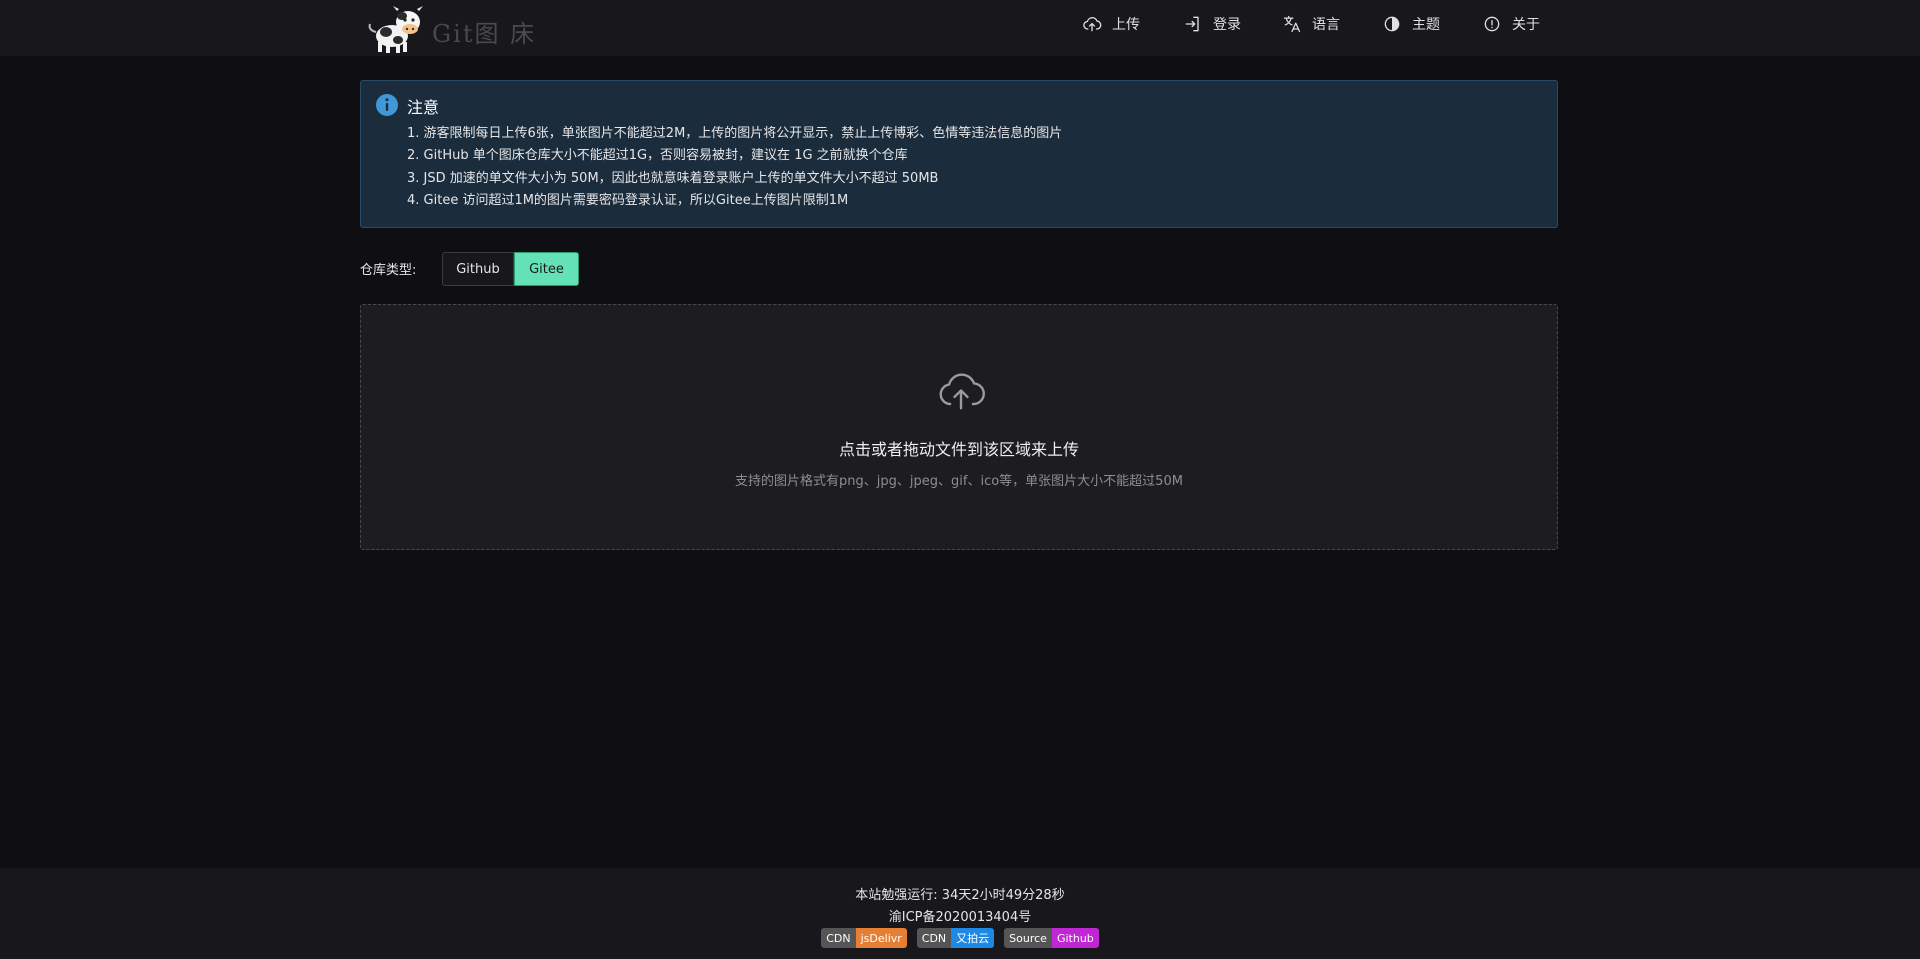  I want to click on top-header: Git图 床 上传 登录 语言 主题 关于, so click(960, 28).